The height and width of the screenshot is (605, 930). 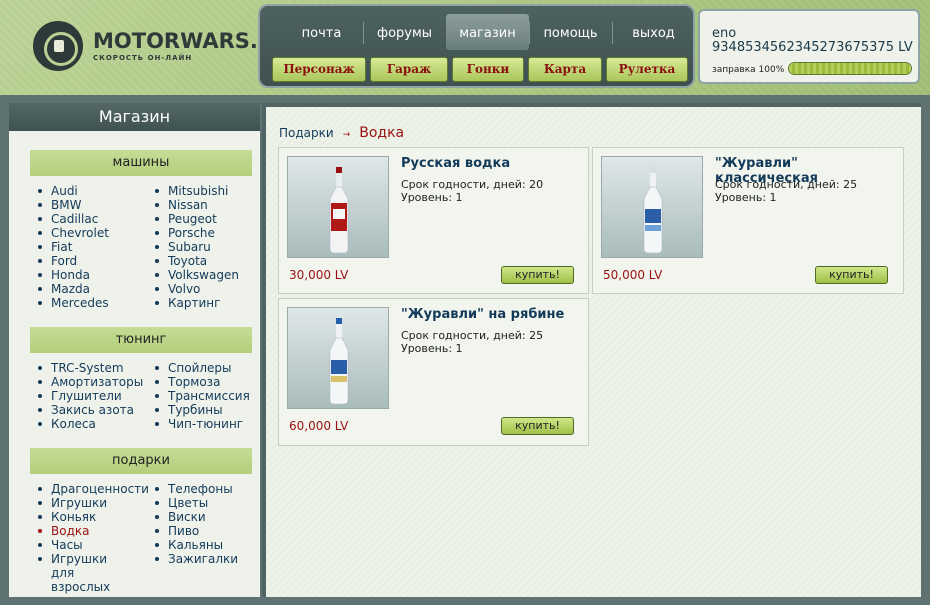 I want to click on category-gifts: подарки, so click(x=141, y=461).